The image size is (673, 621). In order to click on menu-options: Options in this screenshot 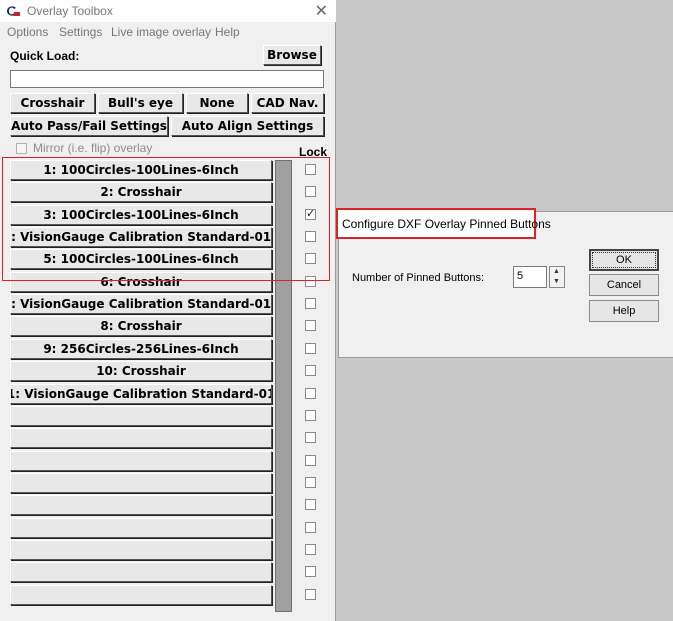, I will do `click(27, 32)`.